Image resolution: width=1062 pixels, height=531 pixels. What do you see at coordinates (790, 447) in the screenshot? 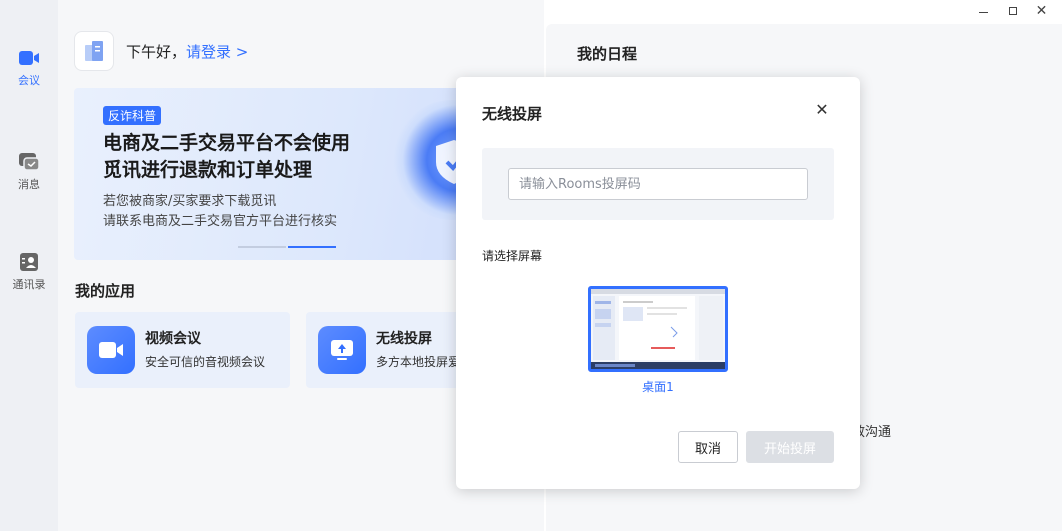
I see `start-cast-button: 开始投屏` at bounding box center [790, 447].